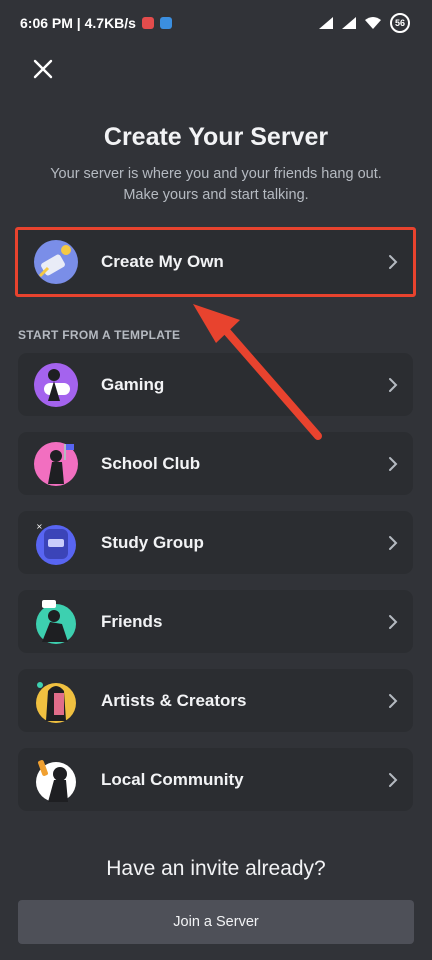 Image resolution: width=432 pixels, height=960 pixels. I want to click on friends-icon, so click(56, 621).